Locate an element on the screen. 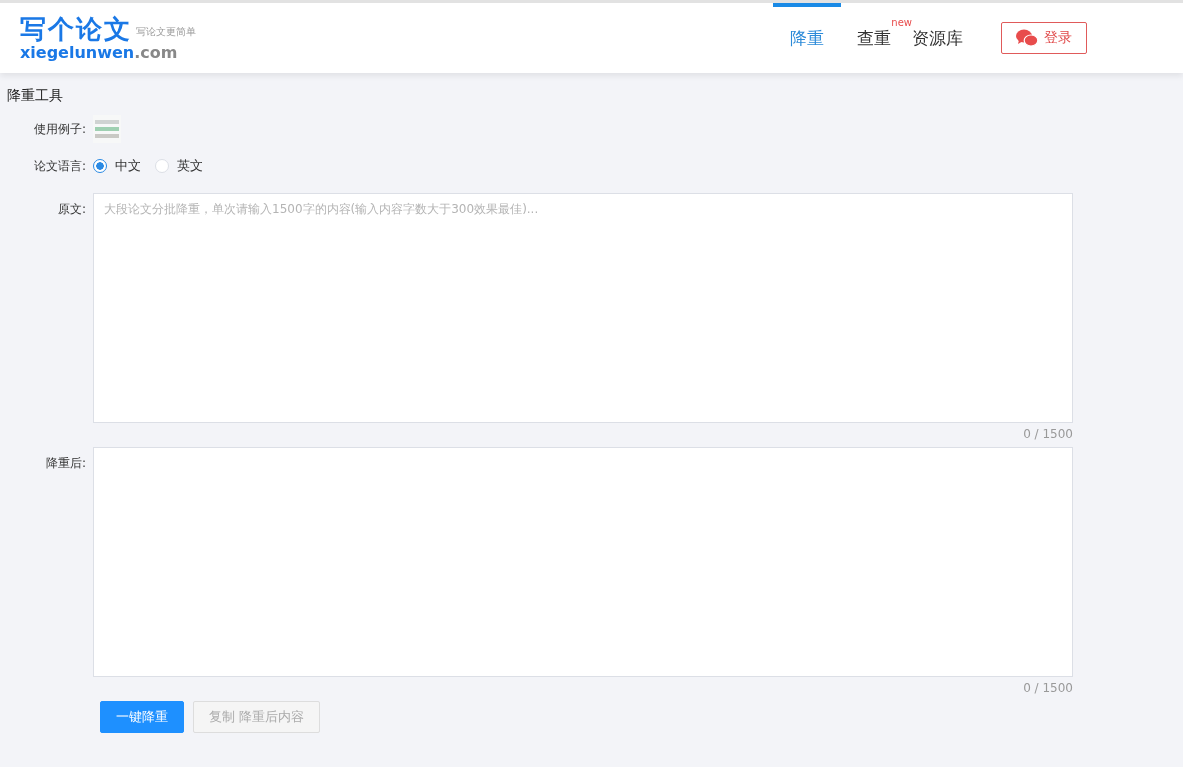 Image resolution: width=1183 pixels, height=767 pixels. logo-title: 写个论文 is located at coordinates (76, 29).